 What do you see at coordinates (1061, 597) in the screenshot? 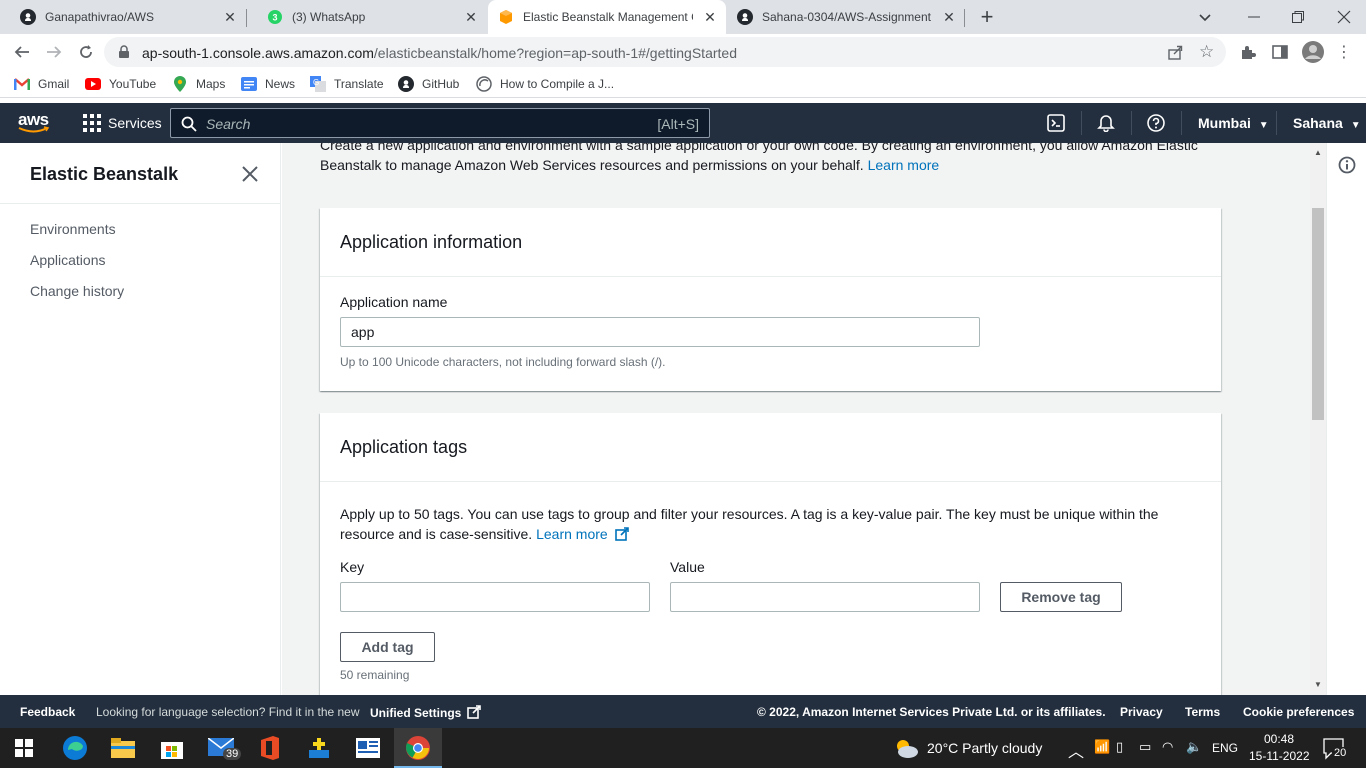
I see `remove-tag-button: Remove tag` at bounding box center [1061, 597].